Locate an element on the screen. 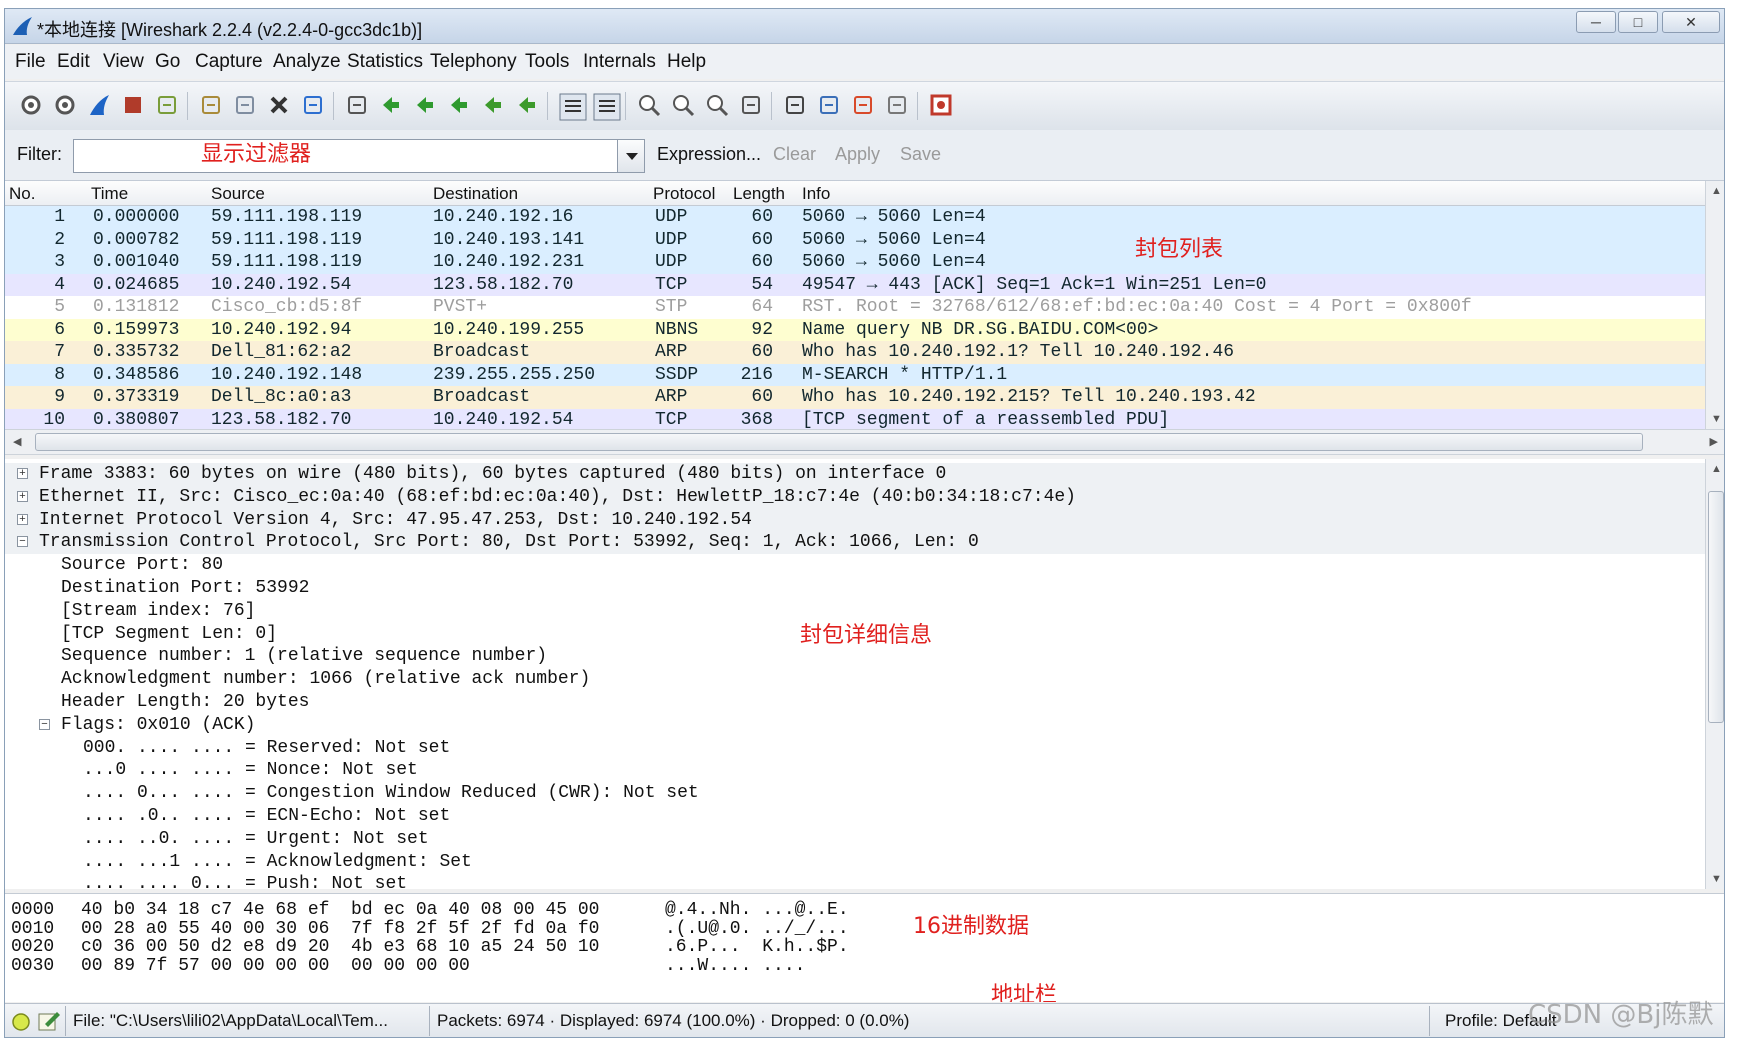 This screenshot has height=1045, width=1744. first-packet-icon is located at coordinates (493, 105).